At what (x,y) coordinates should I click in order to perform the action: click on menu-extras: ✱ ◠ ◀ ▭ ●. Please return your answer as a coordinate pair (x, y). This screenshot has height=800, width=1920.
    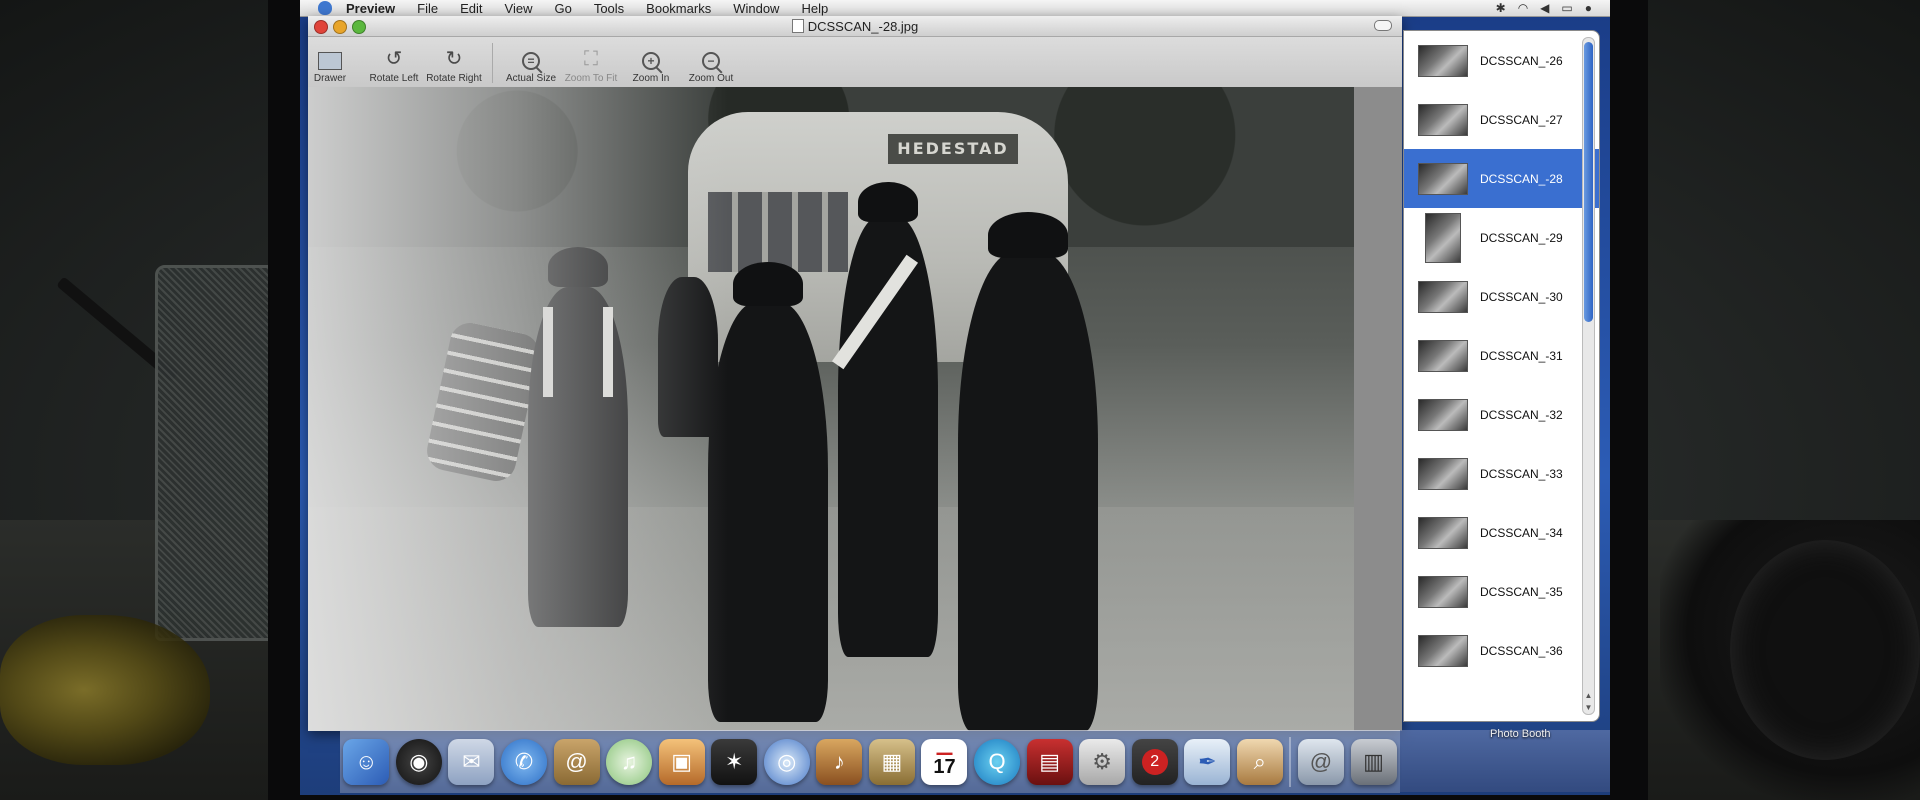
    Looking at the image, I should click on (1553, 8).